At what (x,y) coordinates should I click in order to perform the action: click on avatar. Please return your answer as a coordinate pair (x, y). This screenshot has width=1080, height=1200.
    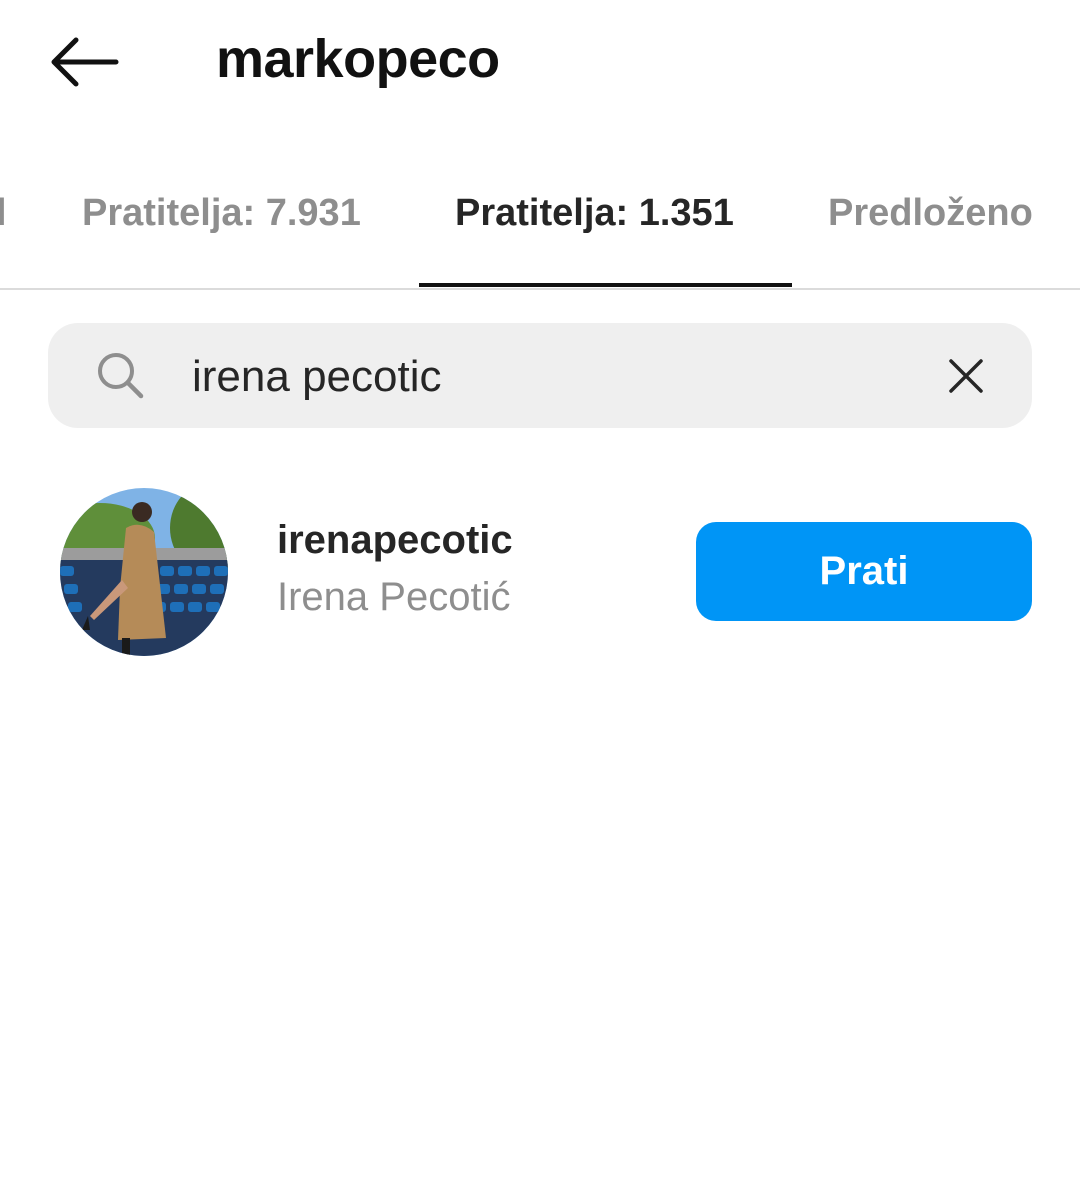
    Looking at the image, I should click on (144, 572).